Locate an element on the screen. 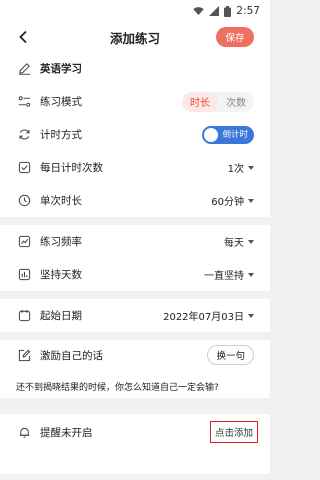  mode-segmented-control: 时长 次数 is located at coordinates (218, 101).